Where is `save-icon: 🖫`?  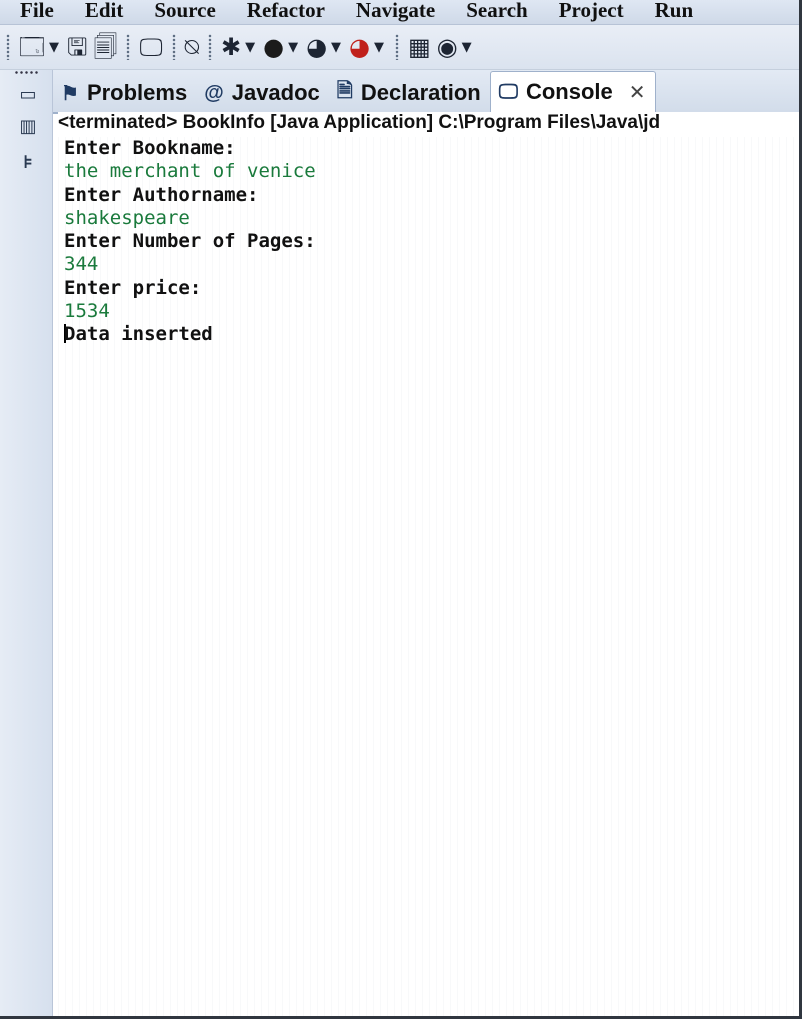
save-icon: 🖫 is located at coordinates (77, 47).